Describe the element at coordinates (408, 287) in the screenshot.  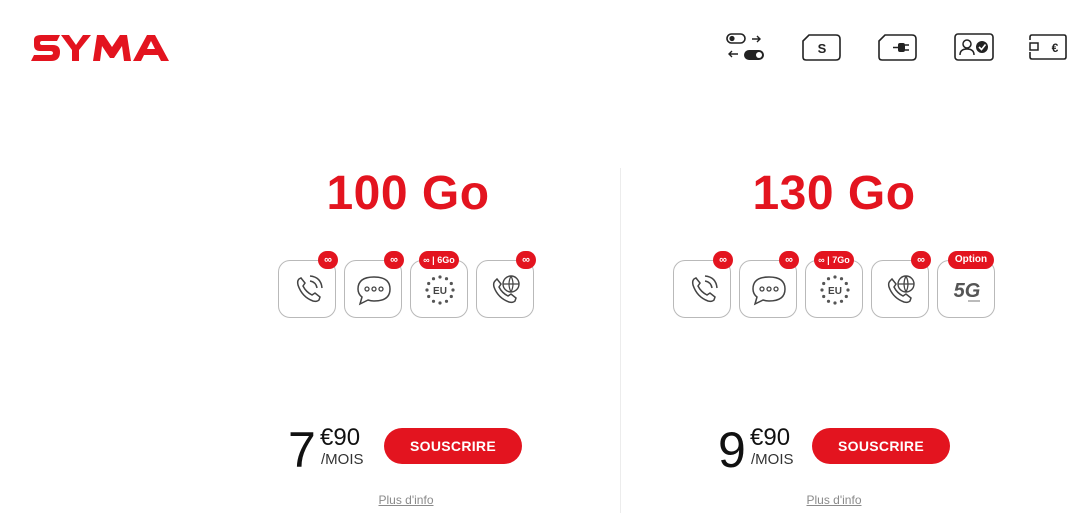
I see `plan-features: ∞ ∞ EU ∞ | 6Go ∞` at that location.